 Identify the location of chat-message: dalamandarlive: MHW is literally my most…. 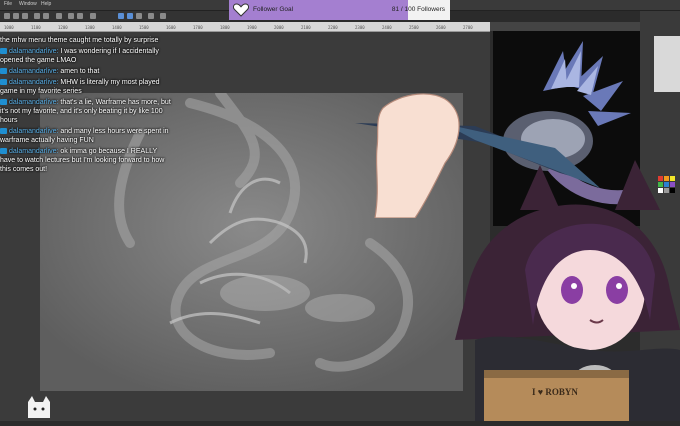
(86, 87).